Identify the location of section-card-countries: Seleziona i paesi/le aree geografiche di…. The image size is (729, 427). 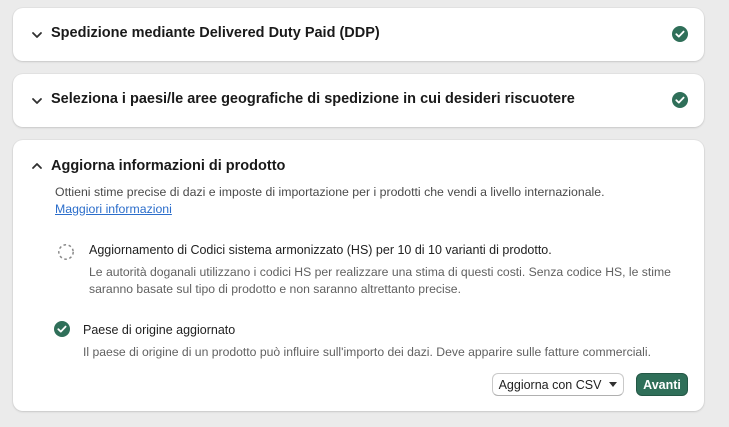
(358, 100).